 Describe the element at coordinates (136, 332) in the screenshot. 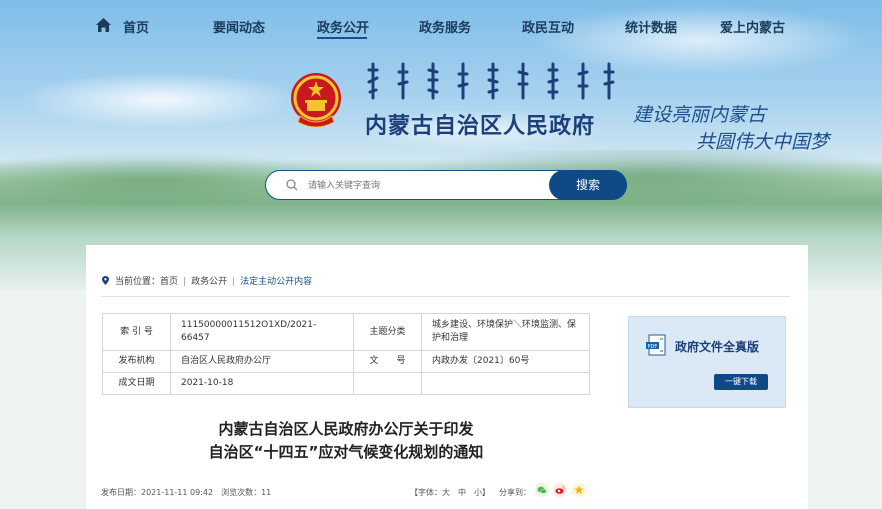

I see `index-label: 索 引 号` at that location.